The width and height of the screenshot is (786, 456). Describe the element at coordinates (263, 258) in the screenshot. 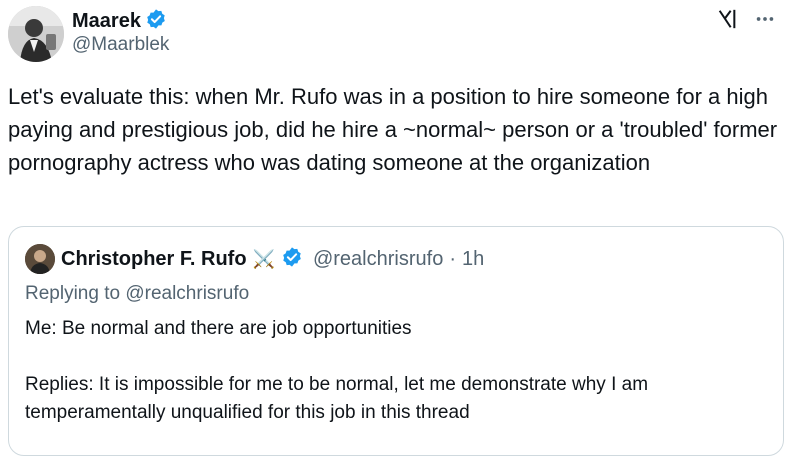

I see `crossed-swords-icon: ⚔️` at that location.